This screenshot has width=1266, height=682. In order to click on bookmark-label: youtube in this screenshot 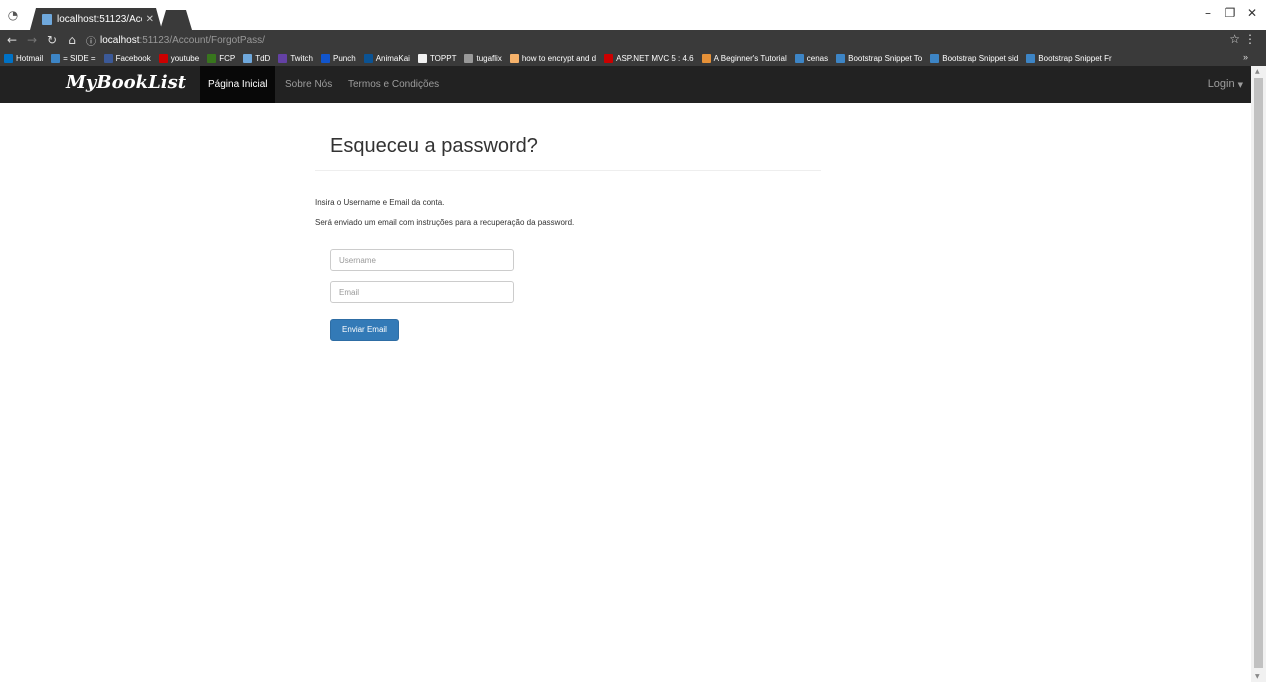, I will do `click(185, 58)`.